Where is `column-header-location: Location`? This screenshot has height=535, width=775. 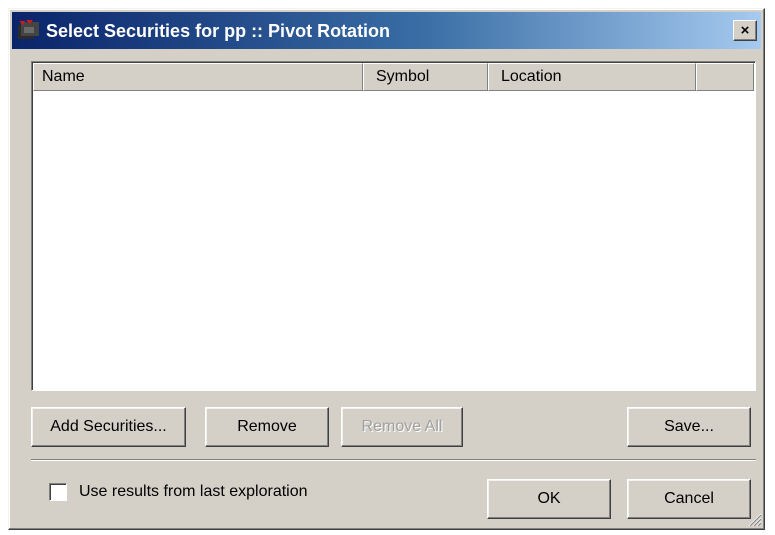
column-header-location: Location is located at coordinates (592, 77).